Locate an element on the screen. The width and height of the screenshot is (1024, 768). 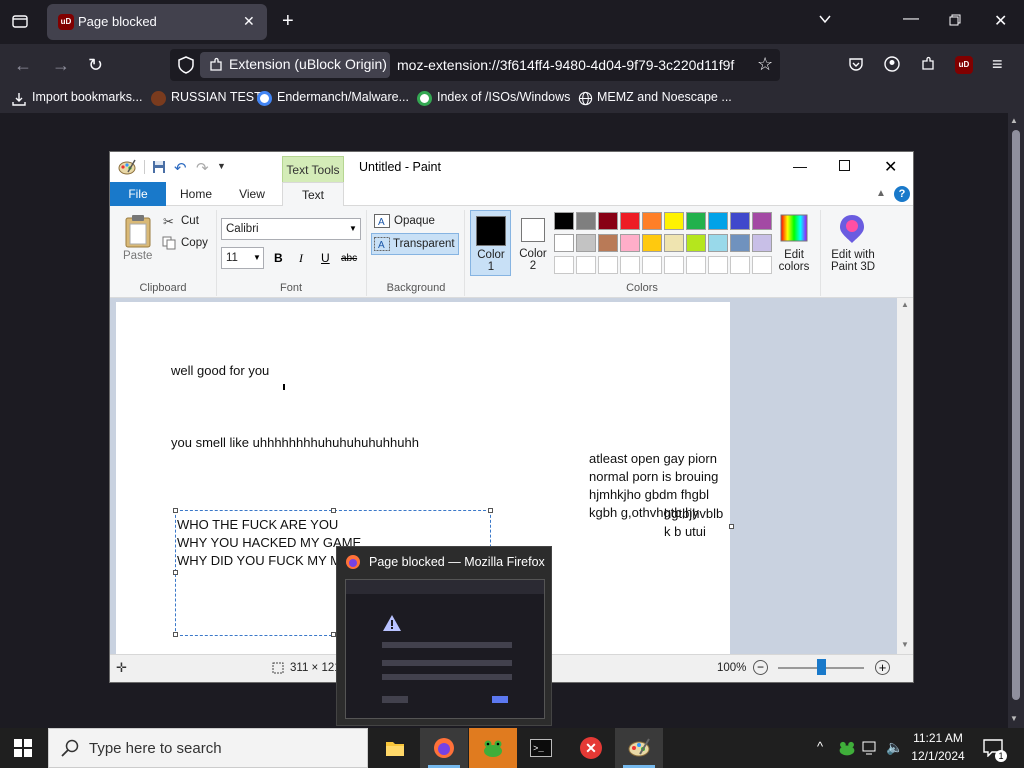
strikethrough-button: abc is located at coordinates (349, 258).